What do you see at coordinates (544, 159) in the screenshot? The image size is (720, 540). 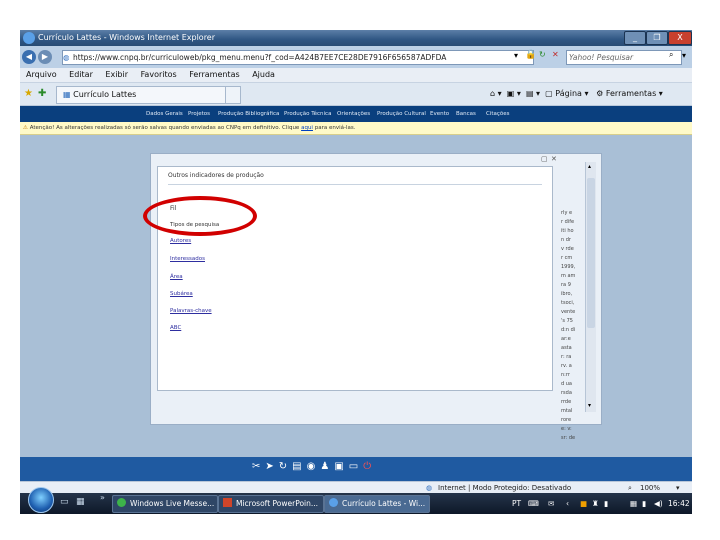 I see `dialog-resize-icon: ▢` at bounding box center [544, 159].